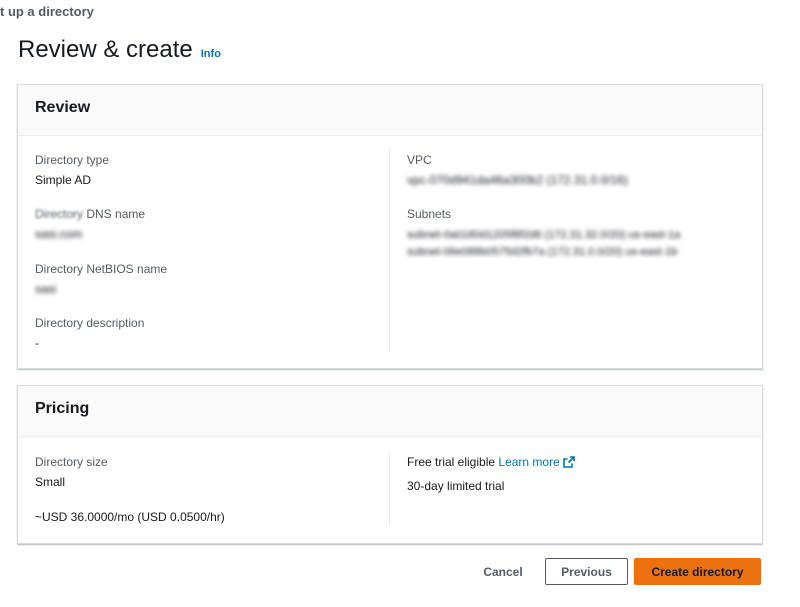 The image size is (800, 607). I want to click on info-link: Info, so click(211, 54).